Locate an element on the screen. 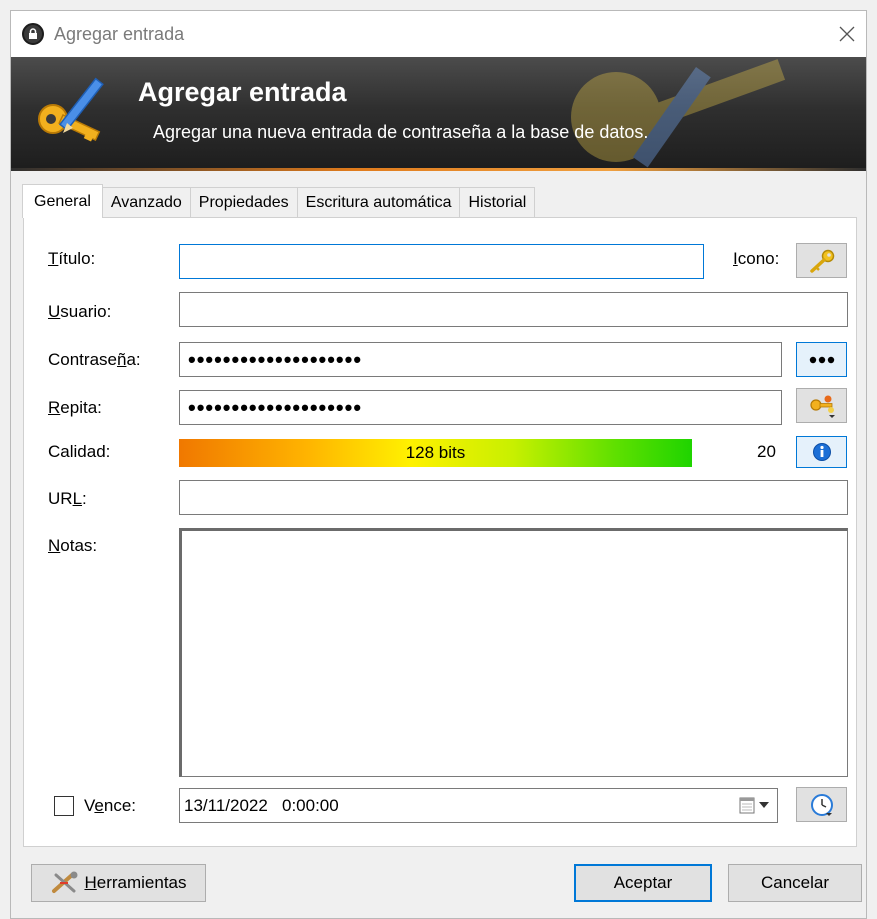 The image size is (877, 919). banner-title: Agregar entrada is located at coordinates (242, 92).